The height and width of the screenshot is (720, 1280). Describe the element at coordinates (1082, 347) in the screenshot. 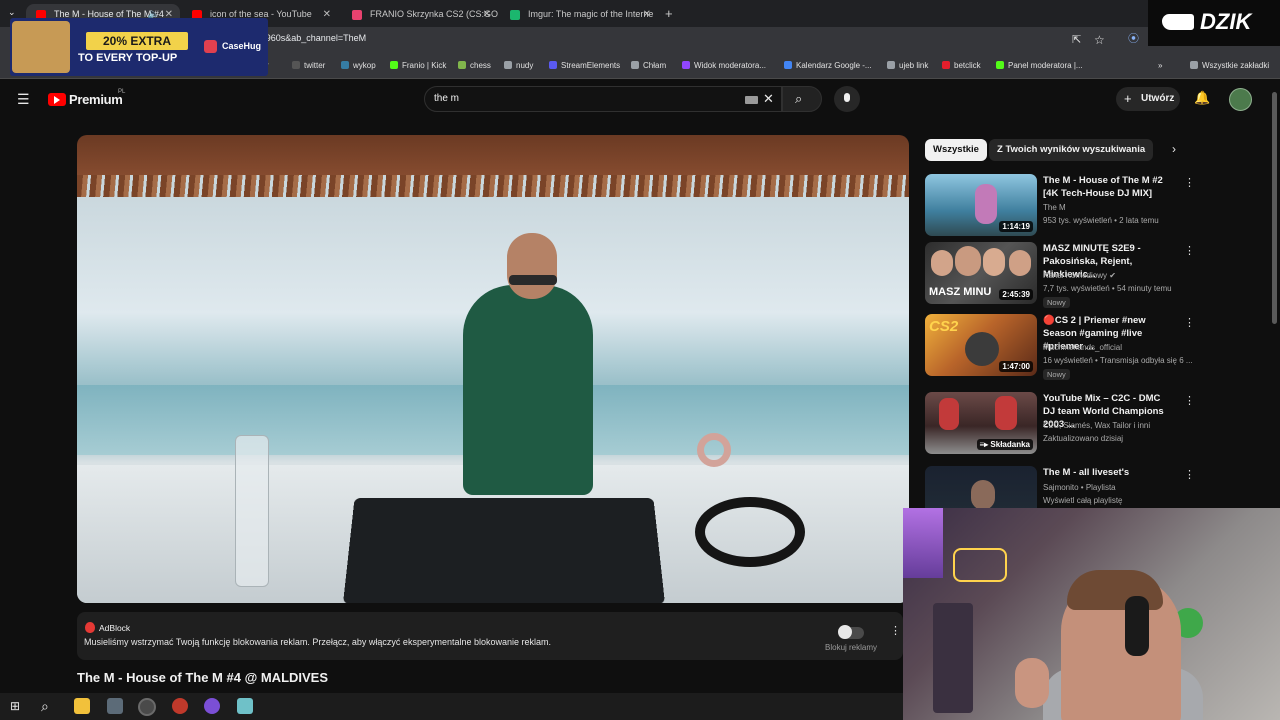

I see `channel-name: Machinehands_official` at that location.